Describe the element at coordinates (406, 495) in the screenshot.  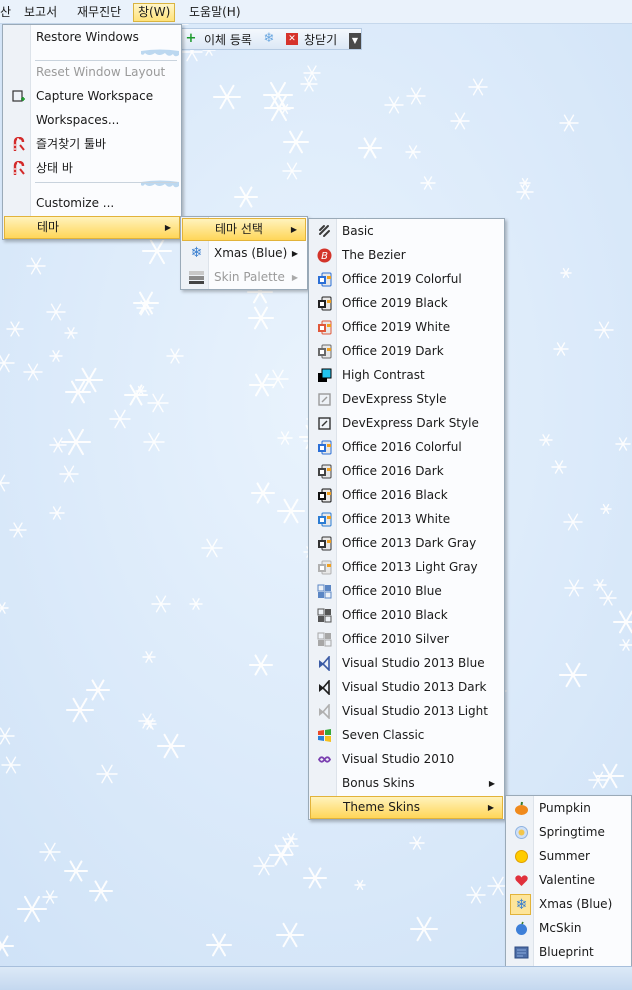
I see `skin-item: Office 2016 Black` at that location.